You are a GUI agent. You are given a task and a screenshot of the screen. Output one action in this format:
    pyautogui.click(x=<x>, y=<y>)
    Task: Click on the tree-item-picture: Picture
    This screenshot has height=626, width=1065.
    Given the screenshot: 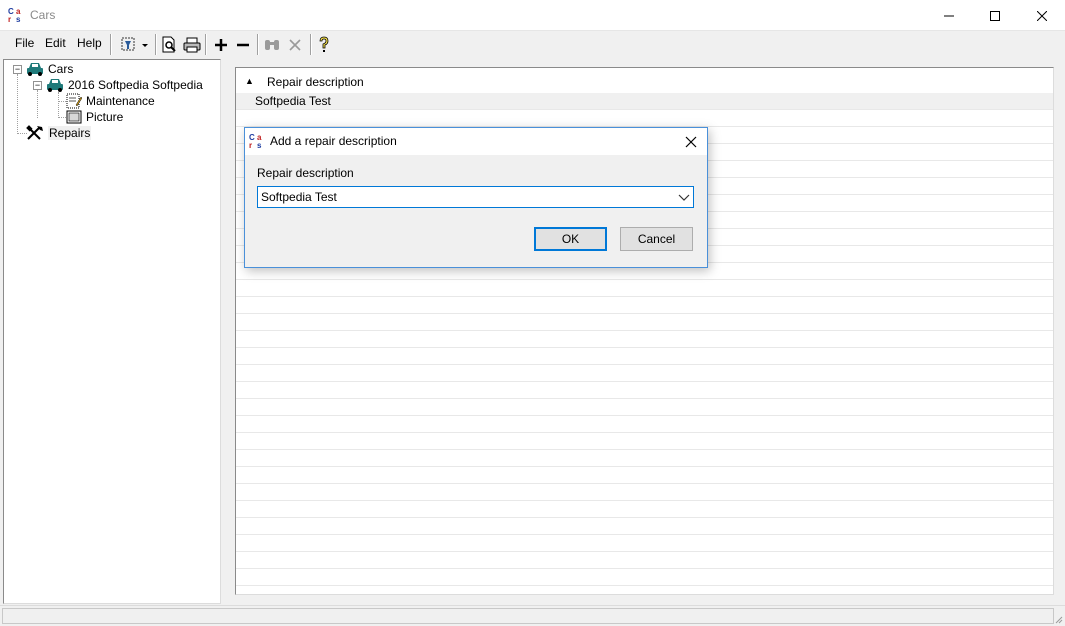 What is the action you would take?
    pyautogui.click(x=94, y=117)
    